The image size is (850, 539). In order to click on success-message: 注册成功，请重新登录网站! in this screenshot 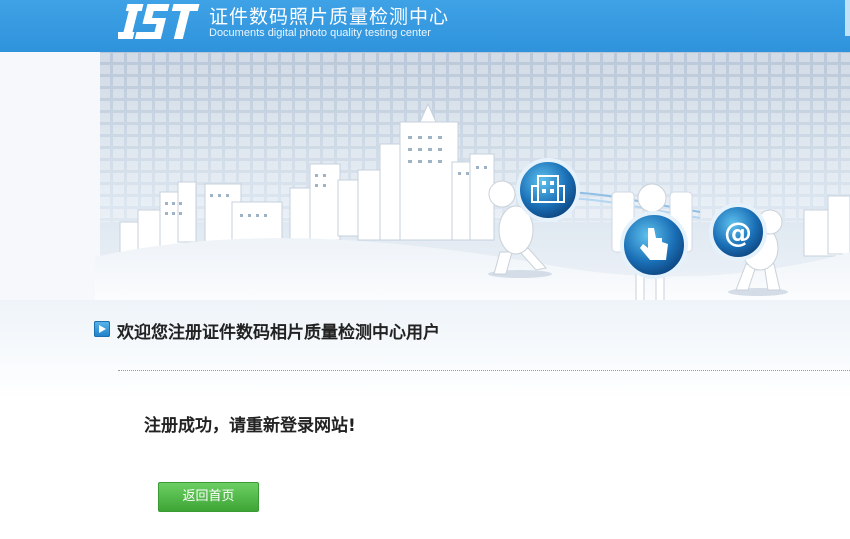, I will do `click(250, 426)`.